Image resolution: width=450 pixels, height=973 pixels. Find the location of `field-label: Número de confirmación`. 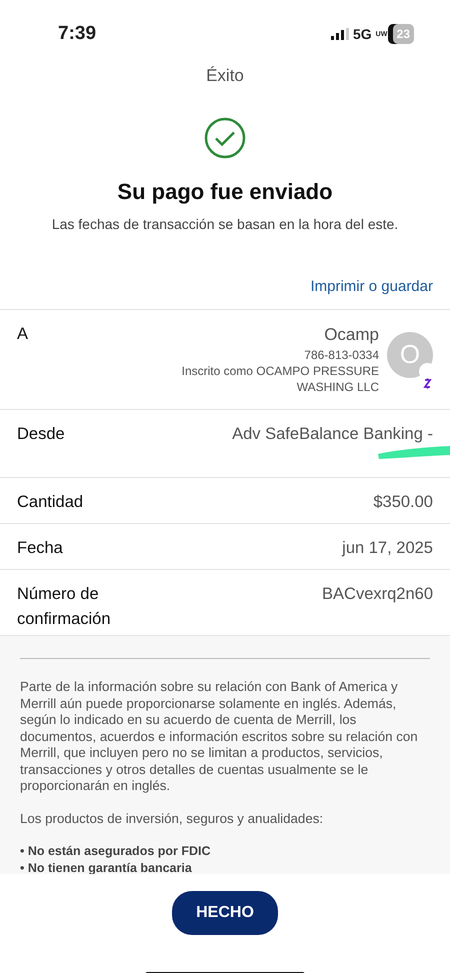

field-label: Número de confirmación is located at coordinates (64, 603).